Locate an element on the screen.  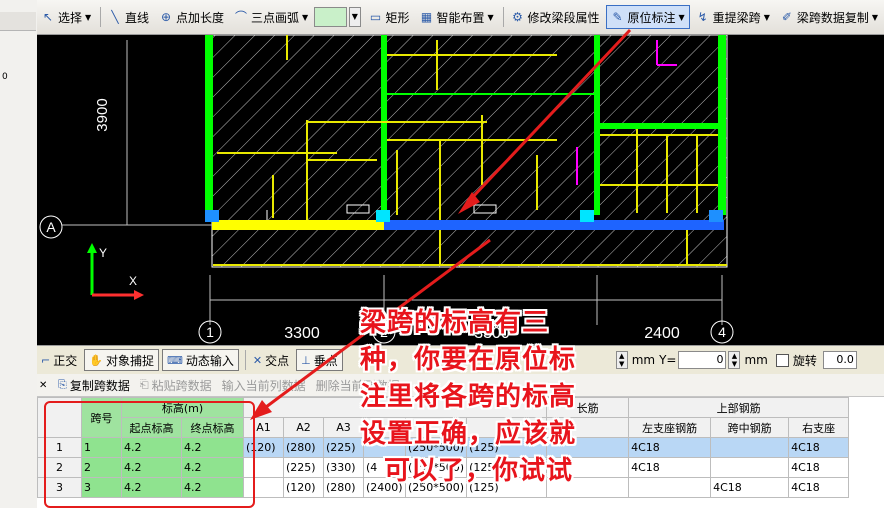
grid-toolbar: ✕ ⎘ 复制跨数据 ⎗ 粘贴跨数据 输入当前列数据 删除当前列数据 is located at coordinates (460, 385).